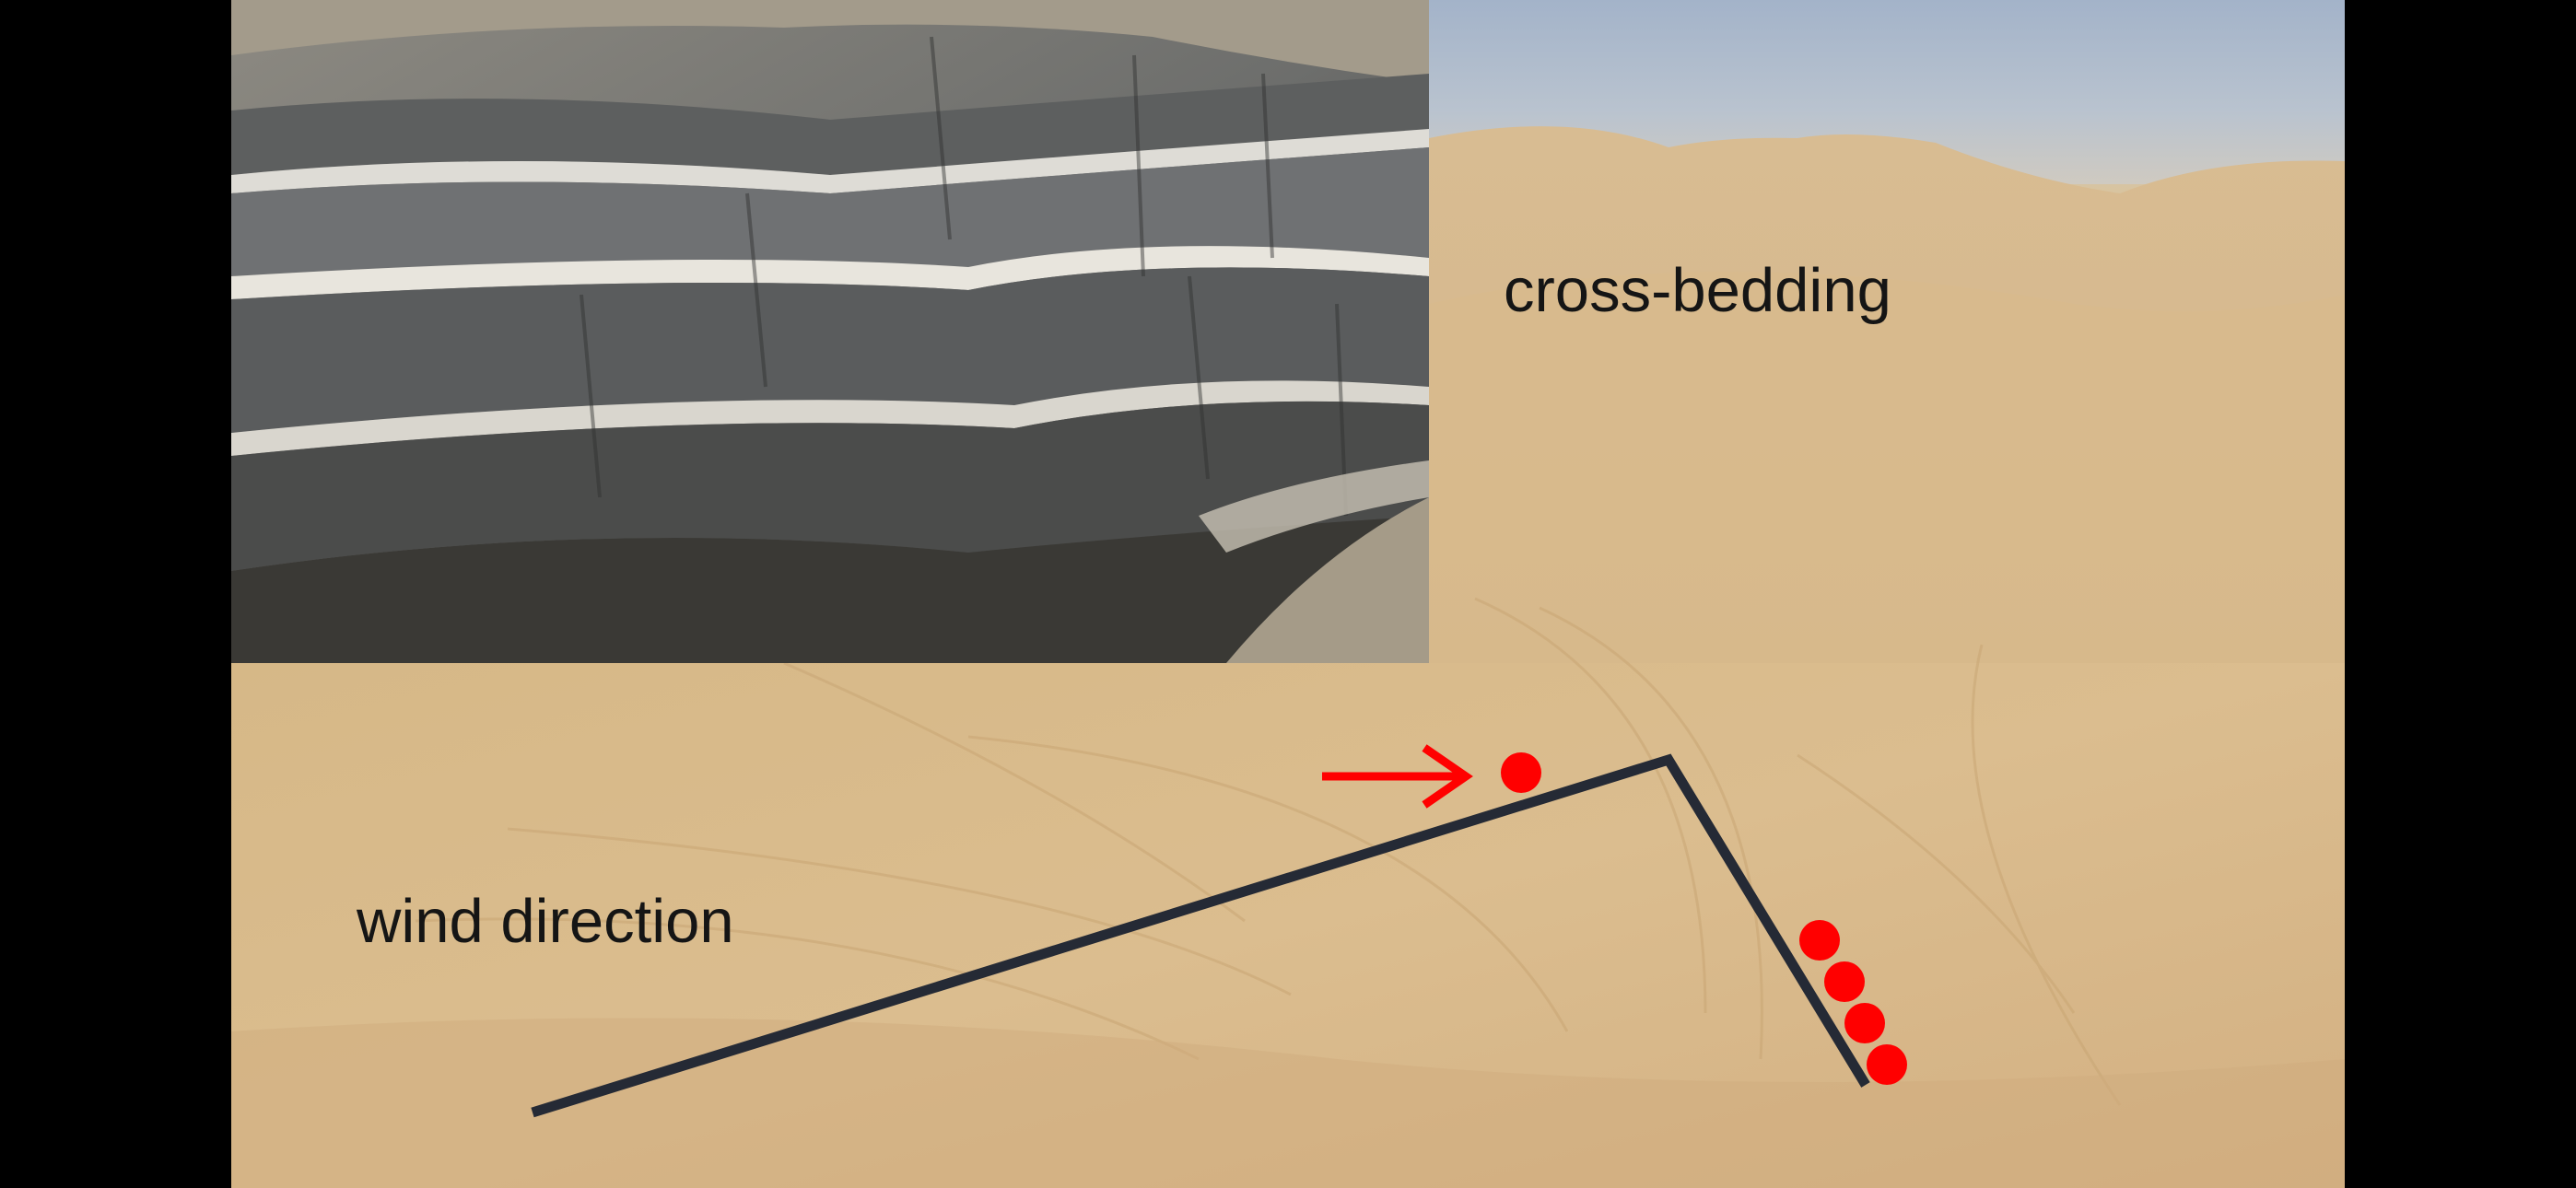 The width and height of the screenshot is (2576, 1188). I want to click on sand-grain-top, so click(1521, 772).